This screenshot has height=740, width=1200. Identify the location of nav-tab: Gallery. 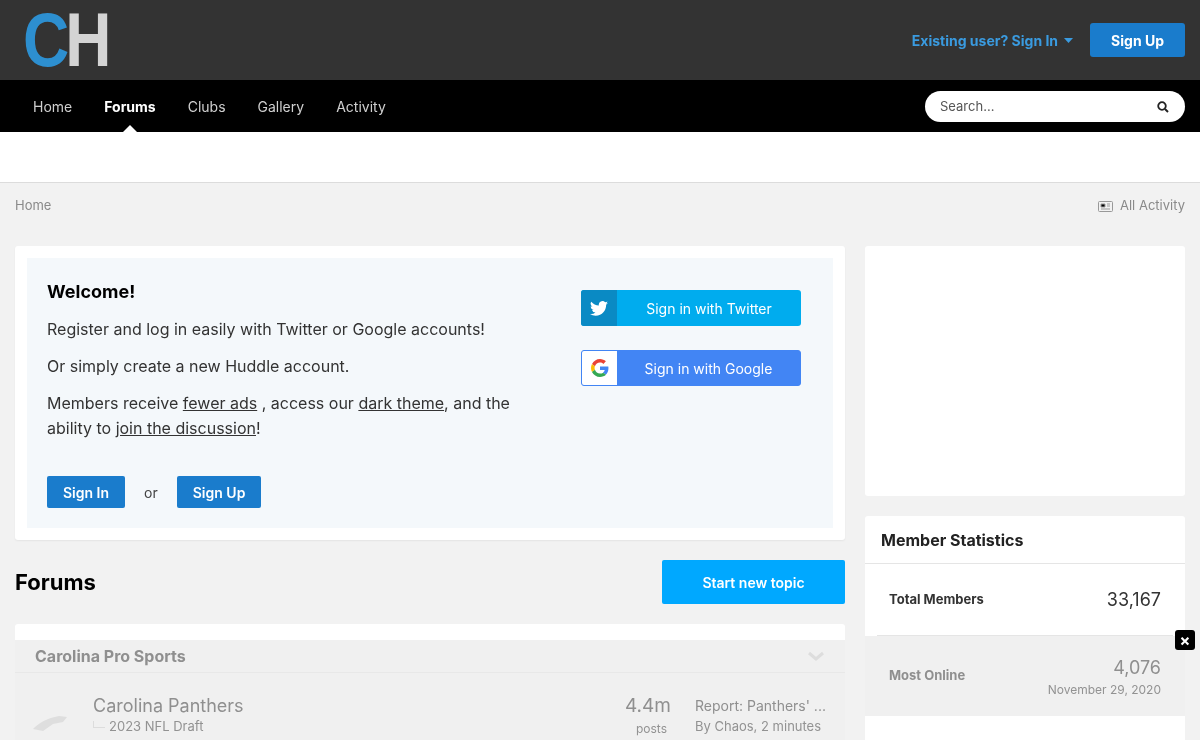
(281, 106).